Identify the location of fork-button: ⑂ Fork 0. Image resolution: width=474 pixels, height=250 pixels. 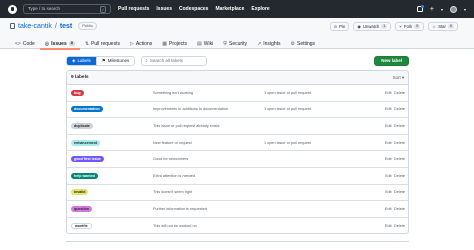
(410, 26).